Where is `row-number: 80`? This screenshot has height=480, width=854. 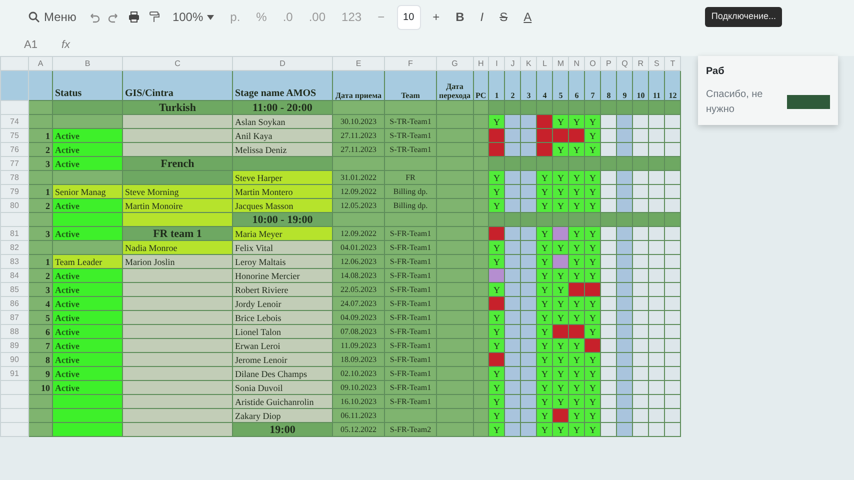
row-number: 80 is located at coordinates (14, 205).